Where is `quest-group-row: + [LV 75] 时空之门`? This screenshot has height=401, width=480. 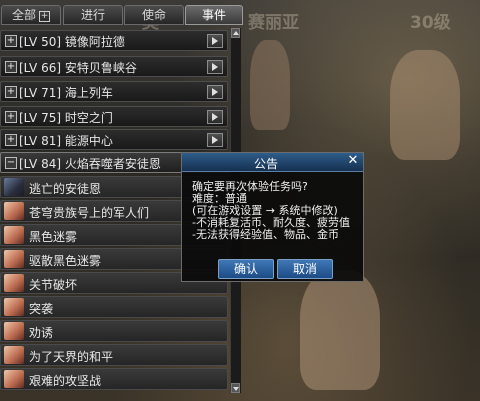 quest-group-row: + [LV 75] 时空之门 is located at coordinates (114, 116).